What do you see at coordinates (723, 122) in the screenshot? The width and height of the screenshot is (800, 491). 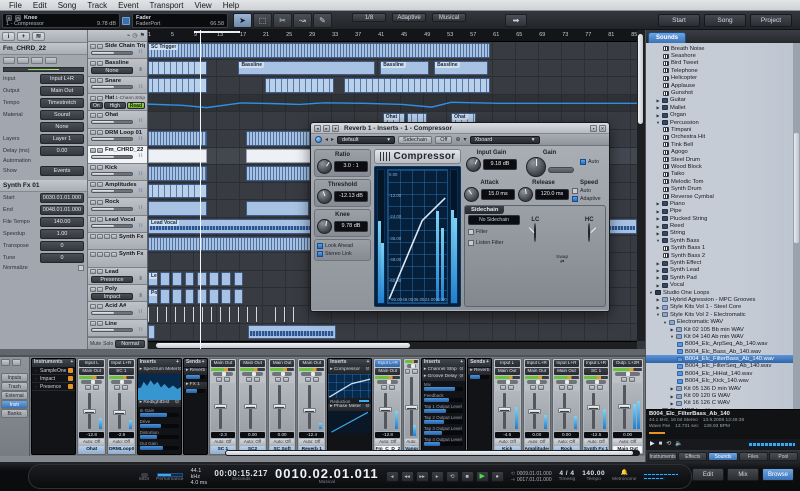 I see `tree-item: ▼ Percussion` at bounding box center [723, 122].